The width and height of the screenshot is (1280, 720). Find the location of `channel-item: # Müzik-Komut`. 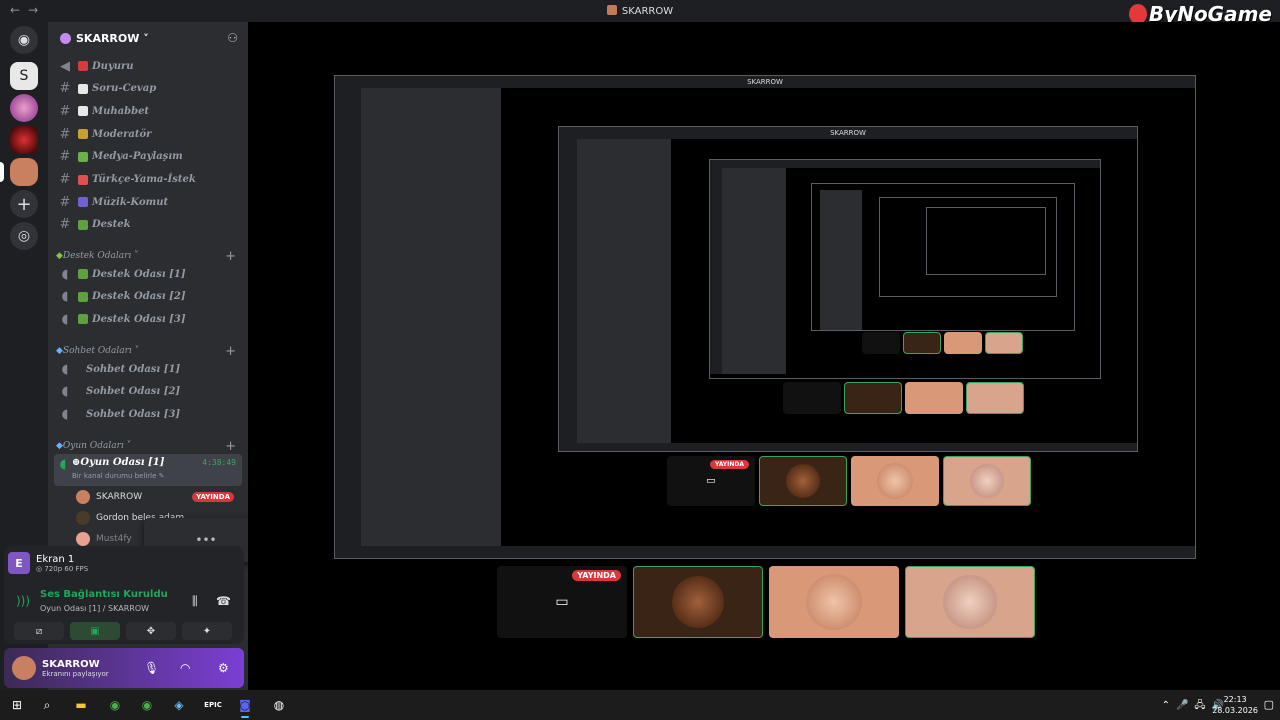

channel-item: # Müzik-Komut is located at coordinates (148, 202).